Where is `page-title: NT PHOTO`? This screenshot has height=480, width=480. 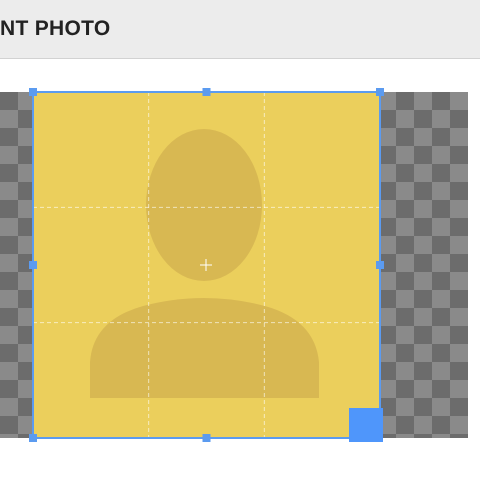 page-title: NT PHOTO is located at coordinates (55, 29).